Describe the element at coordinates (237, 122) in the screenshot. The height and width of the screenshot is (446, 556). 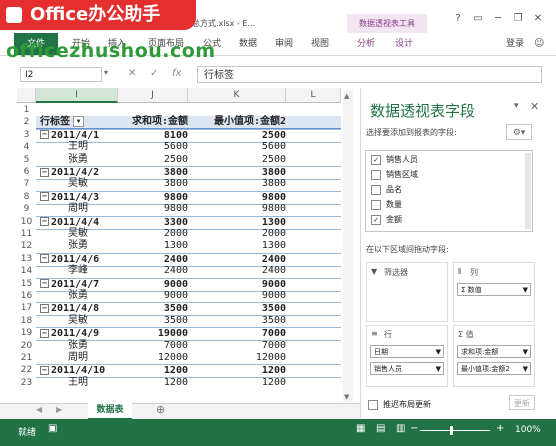
I see `min-cell: 最小值项:金额2` at that location.